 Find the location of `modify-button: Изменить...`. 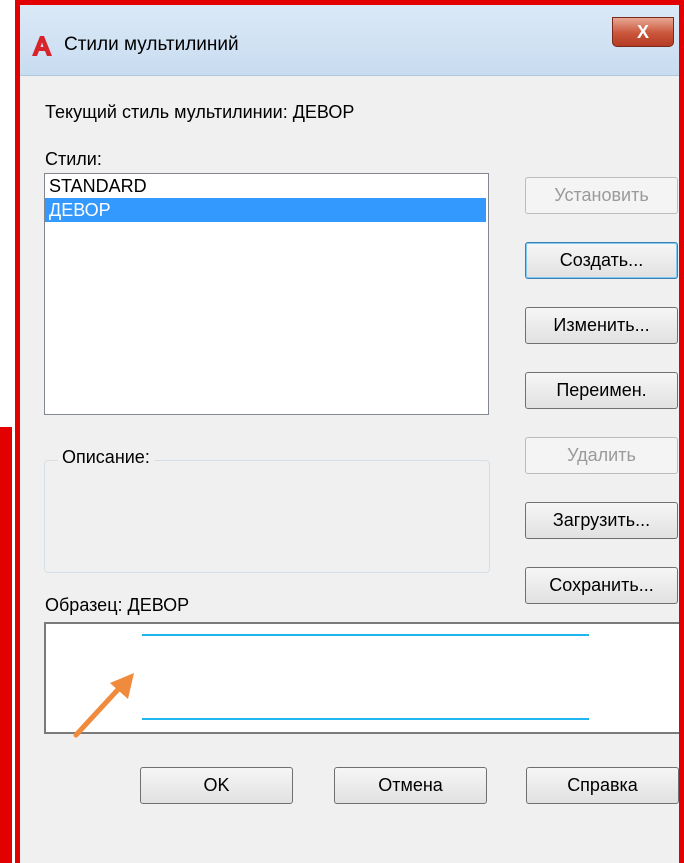

modify-button: Изменить... is located at coordinates (601, 325).